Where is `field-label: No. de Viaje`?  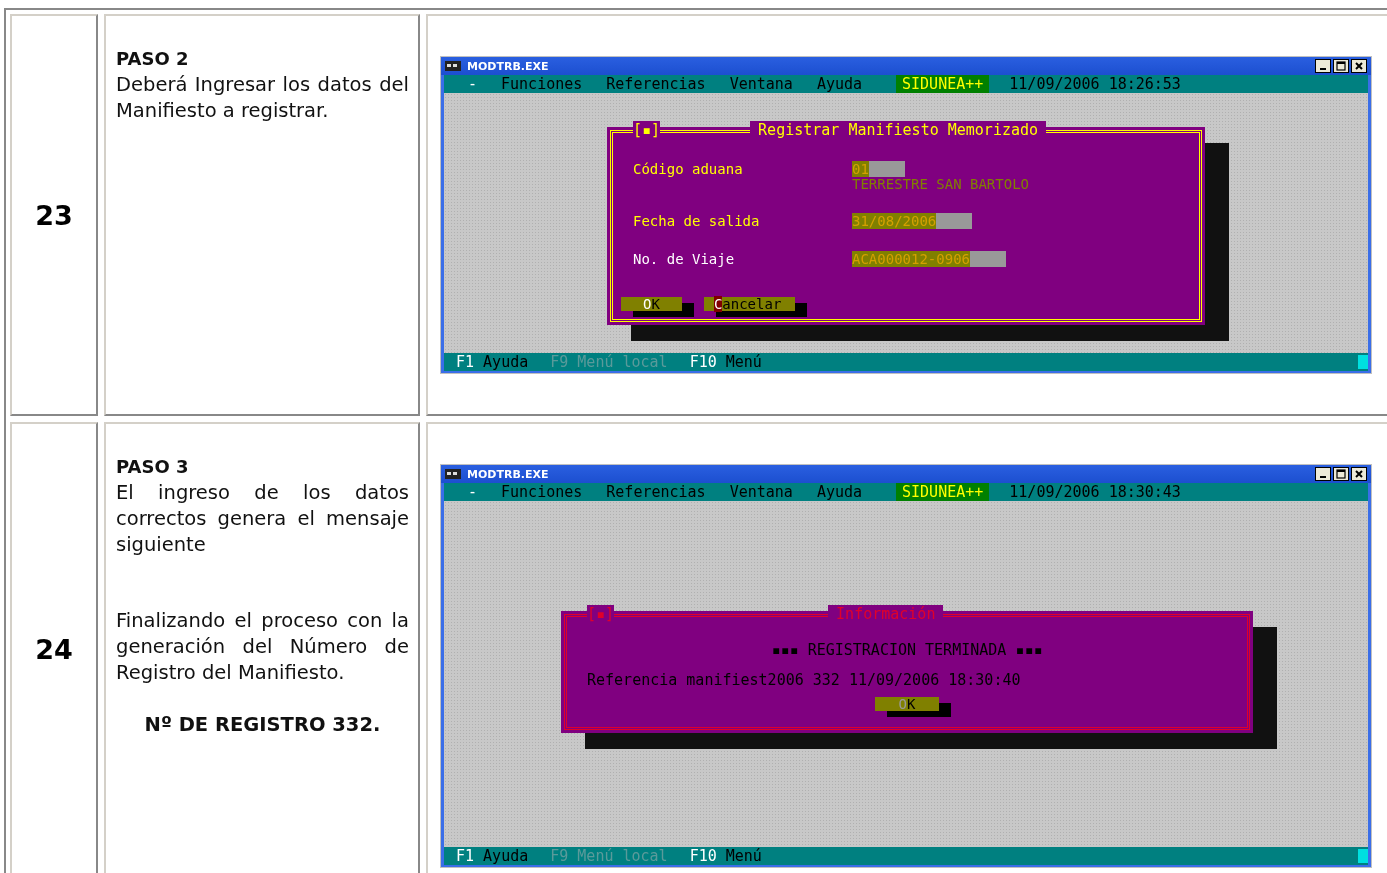 field-label: No. de Viaje is located at coordinates (684, 259).